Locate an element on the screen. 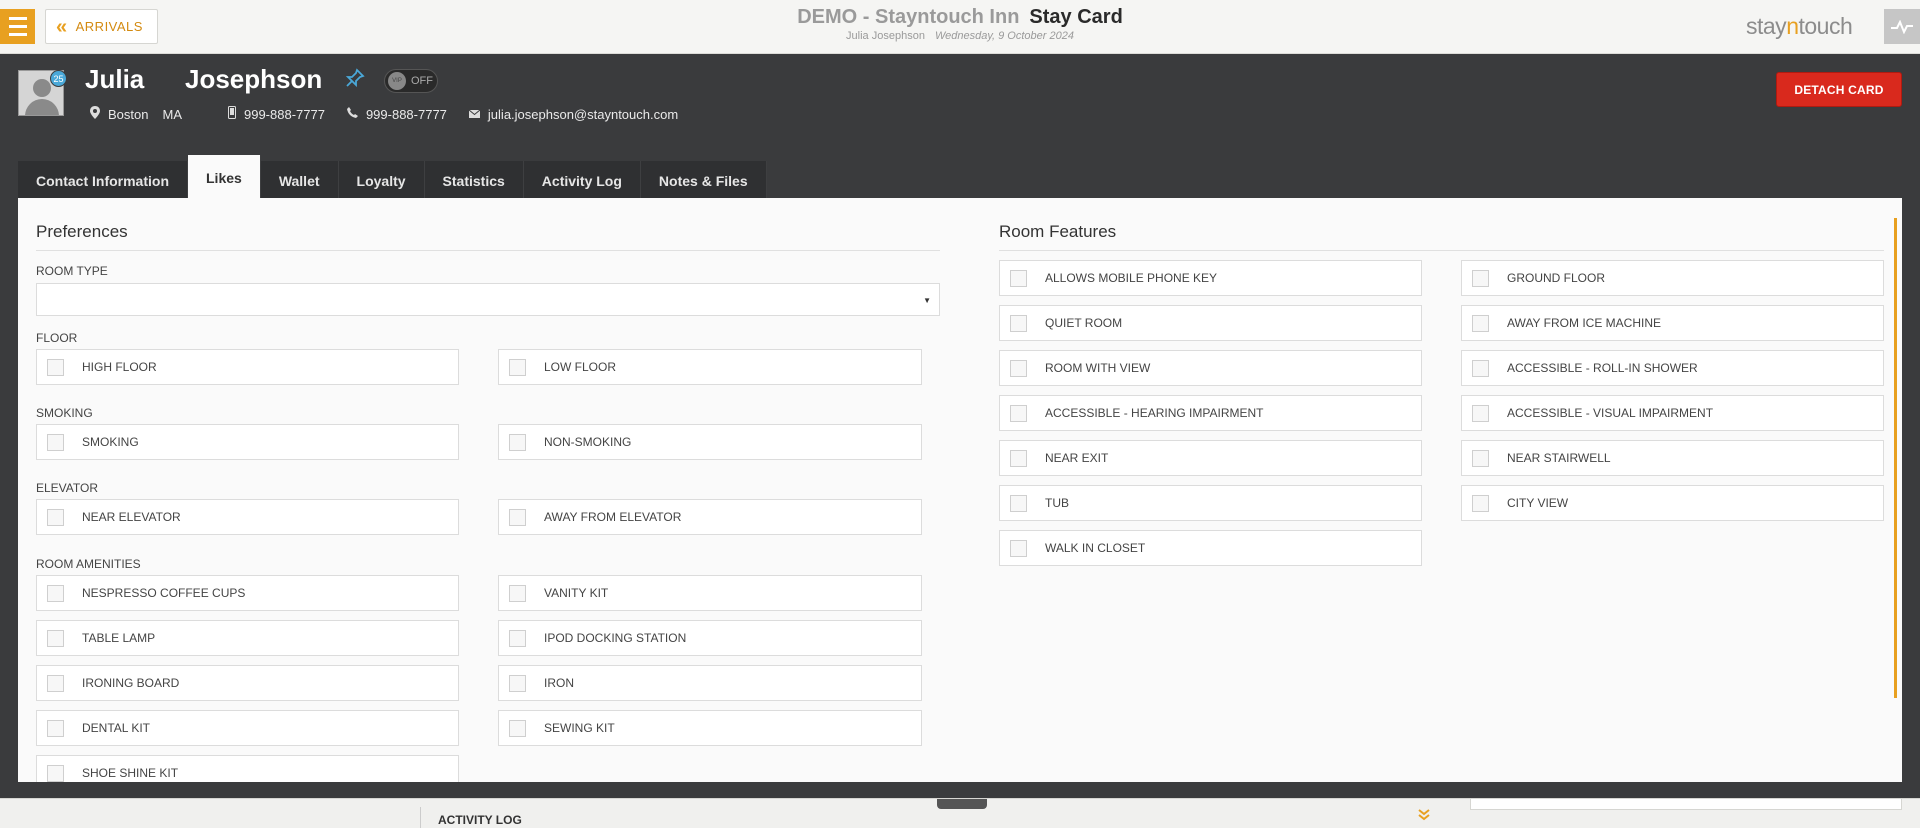 The width and height of the screenshot is (1920, 828). amenity-nespresso-coffee-cups: NESPRESSO COFFEE CUPS is located at coordinates (247, 593).